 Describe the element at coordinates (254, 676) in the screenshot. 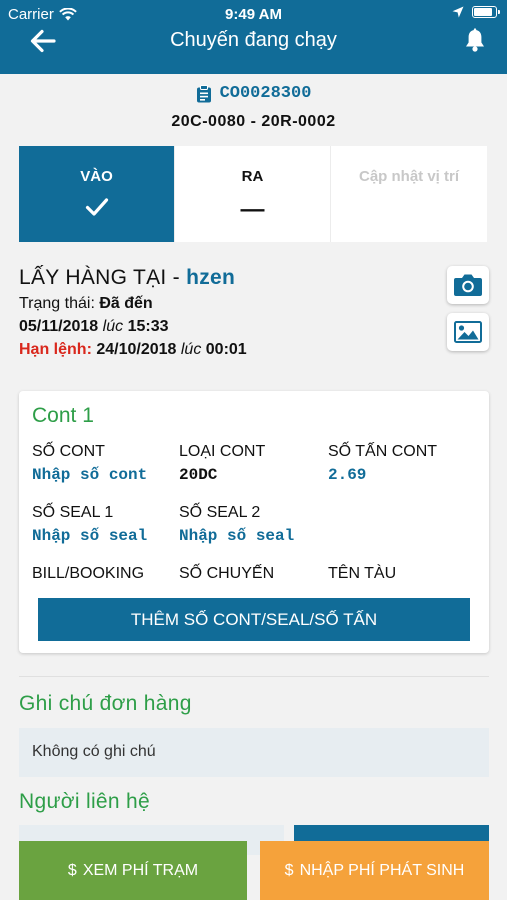

I see `section-divider` at that location.